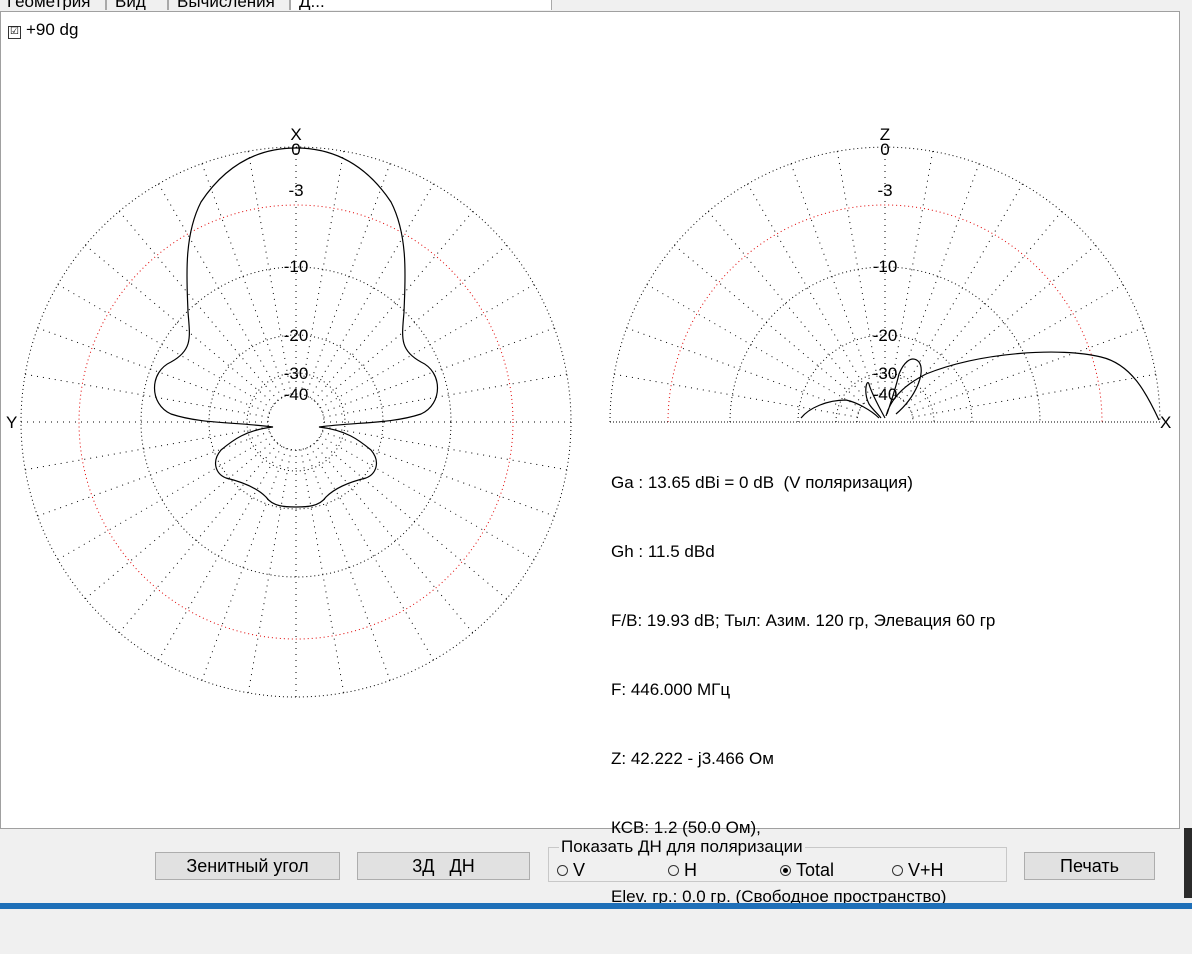 This screenshot has width=1192, height=954. I want to click on elevation-ring-label: -30, so click(885, 373).